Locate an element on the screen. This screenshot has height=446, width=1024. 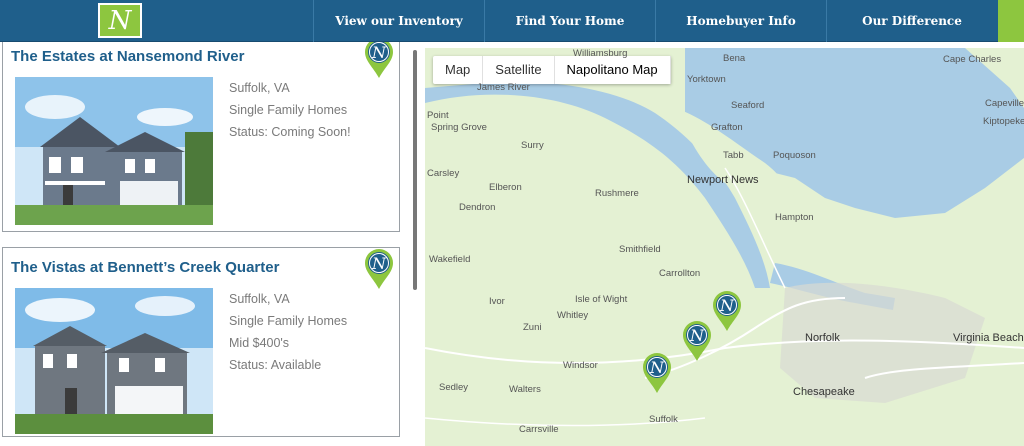
brand-logo: N is located at coordinates (120, 20).